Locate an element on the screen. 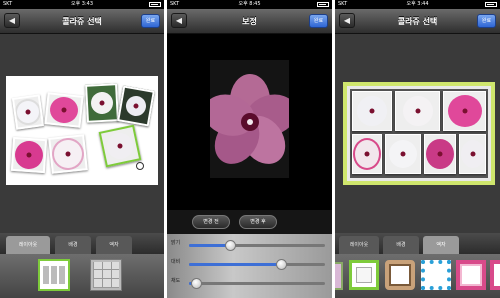 The height and width of the screenshot is (298, 500). frame-option-partial is located at coordinates (339, 276).